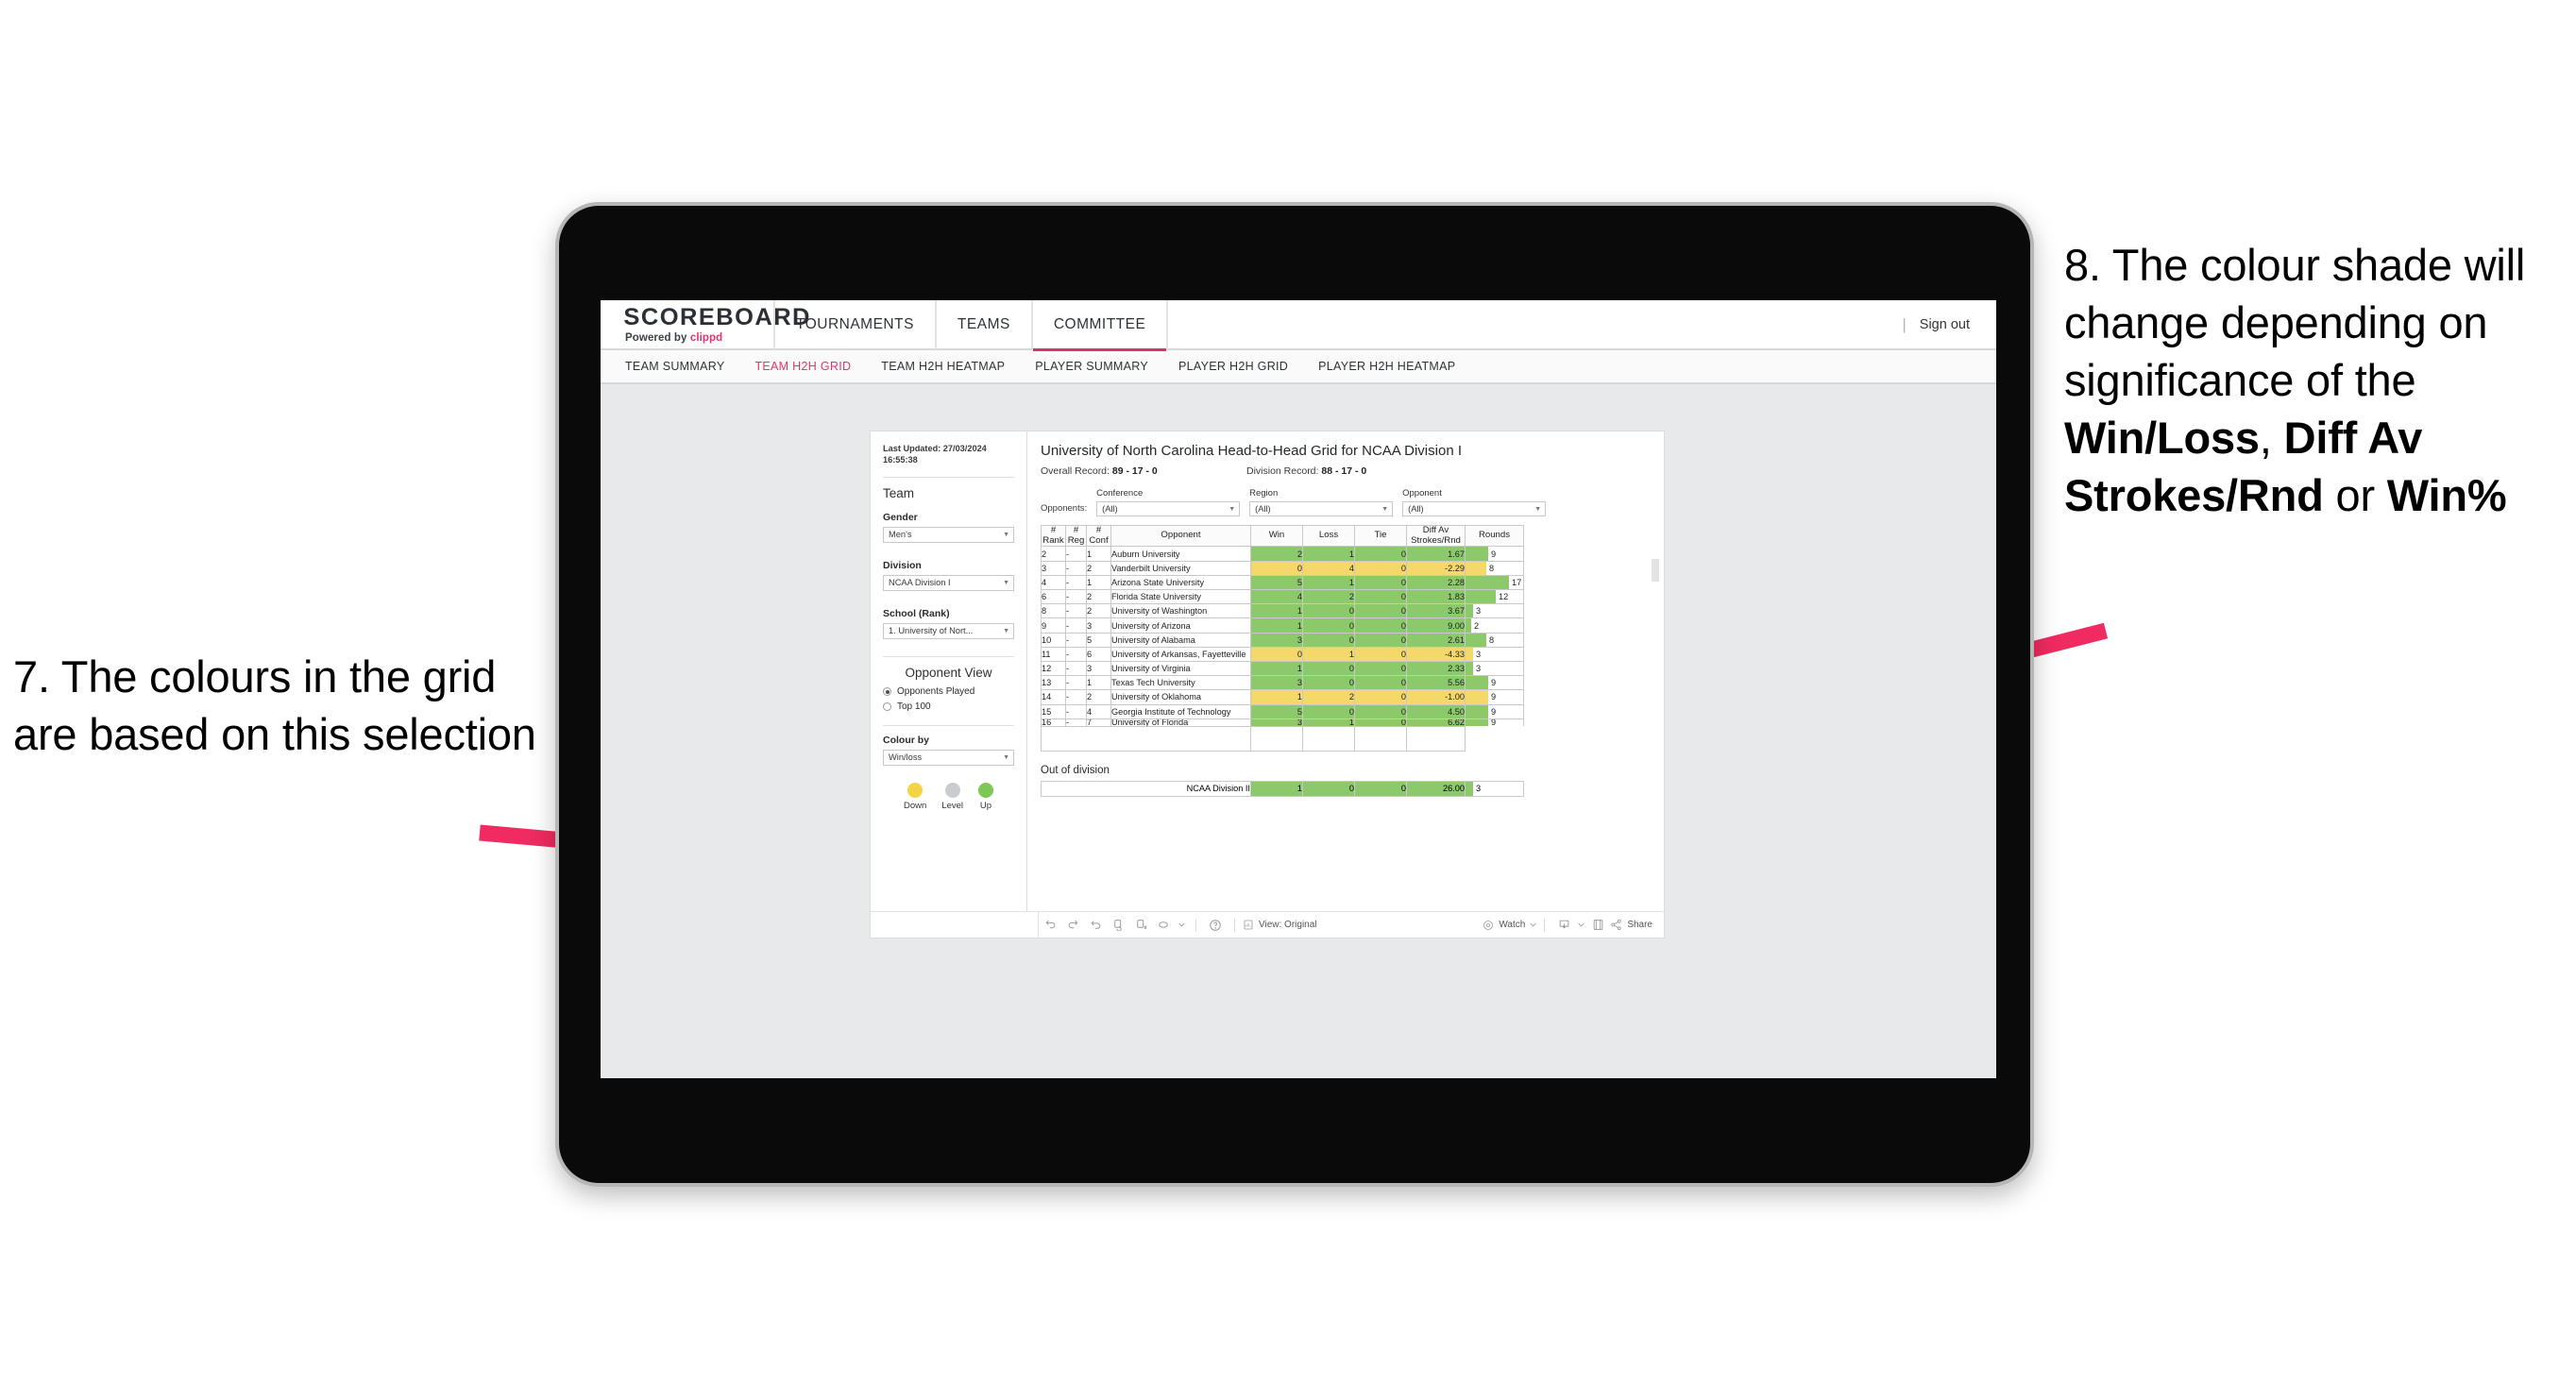 Image resolution: width=2576 pixels, height=1386 pixels. What do you see at coordinates (950, 366) in the screenshot?
I see `subnav-team-h2h-heatmap: TEAM H2H HEATMAP` at bounding box center [950, 366].